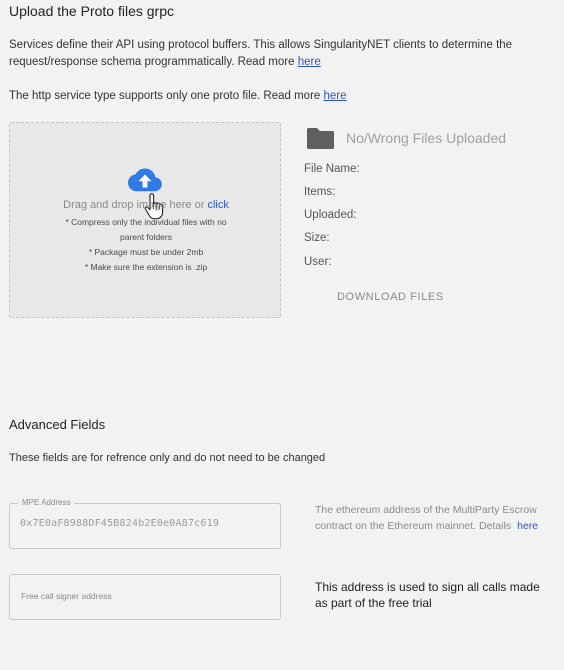  What do you see at coordinates (320, 138) in the screenshot?
I see `folder-icon` at bounding box center [320, 138].